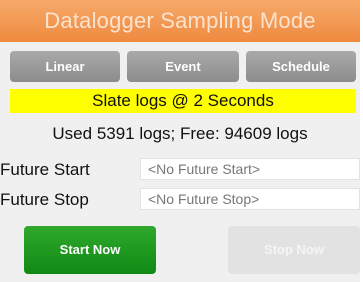 This screenshot has height=282, width=363. Describe the element at coordinates (44, 199) in the screenshot. I see `future-stop-label: Future Stop` at that location.